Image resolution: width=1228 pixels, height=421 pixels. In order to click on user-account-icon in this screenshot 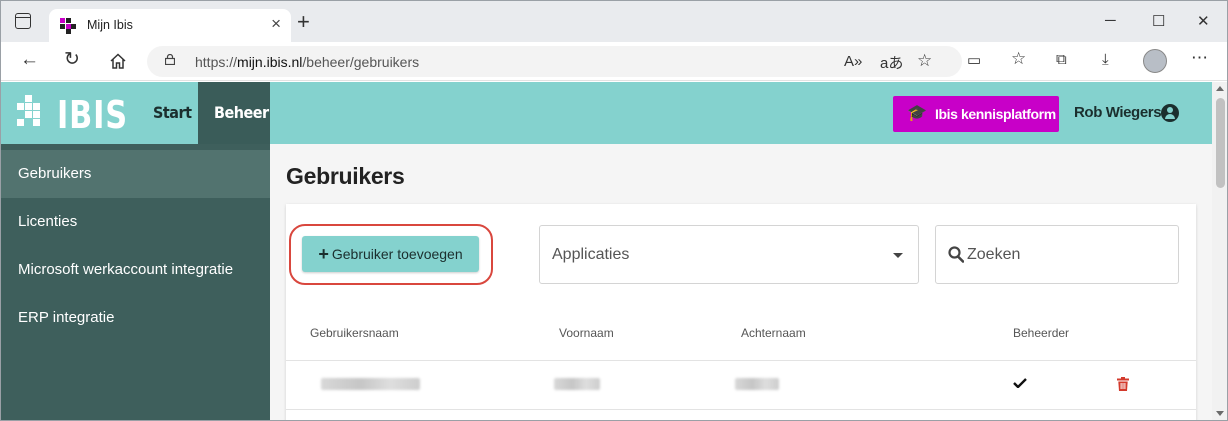, I will do `click(1170, 113)`.